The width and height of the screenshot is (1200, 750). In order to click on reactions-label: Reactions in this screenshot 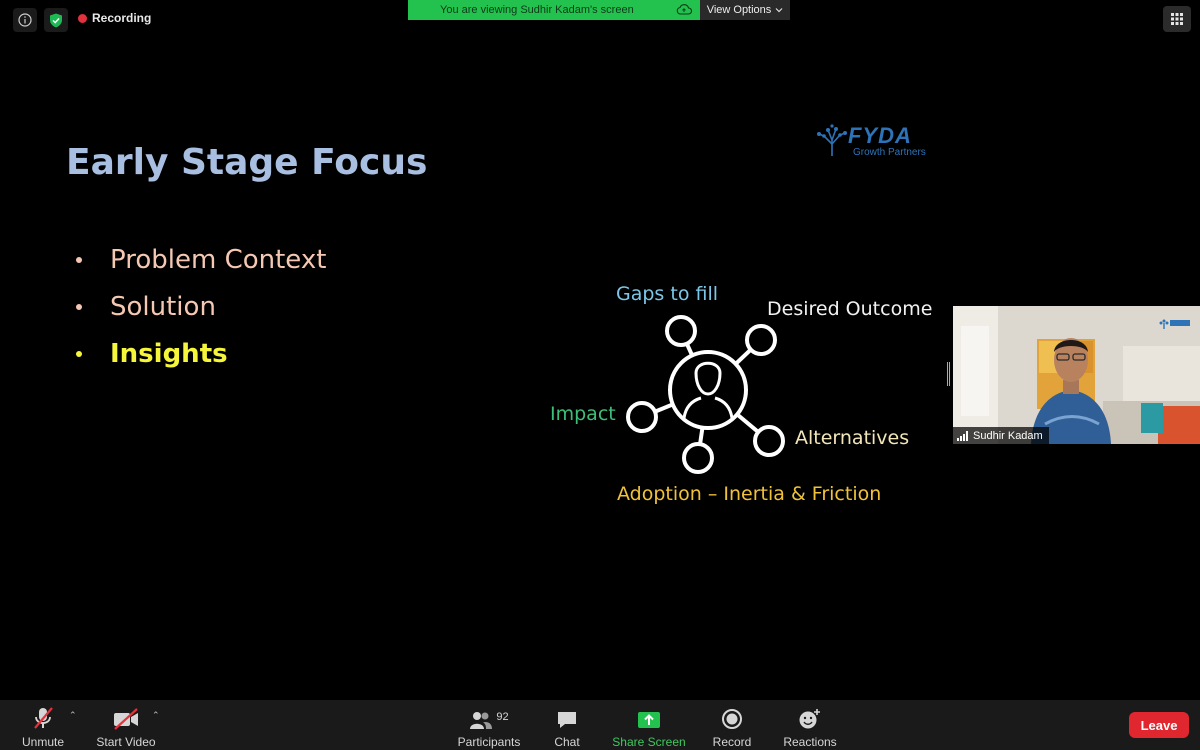, I will do `click(810, 742)`.